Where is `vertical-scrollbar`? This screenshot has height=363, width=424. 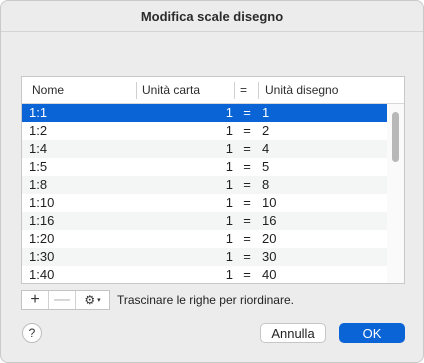 vertical-scrollbar is located at coordinates (395, 193).